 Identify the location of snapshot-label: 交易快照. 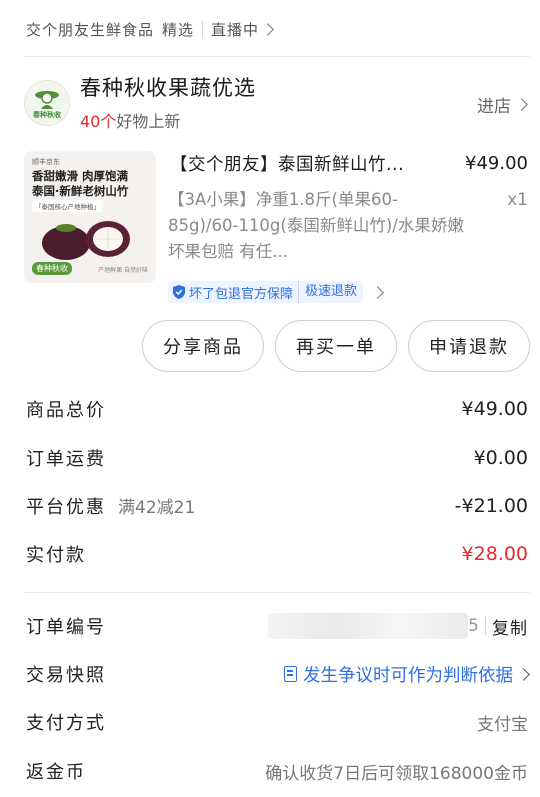
(66, 675).